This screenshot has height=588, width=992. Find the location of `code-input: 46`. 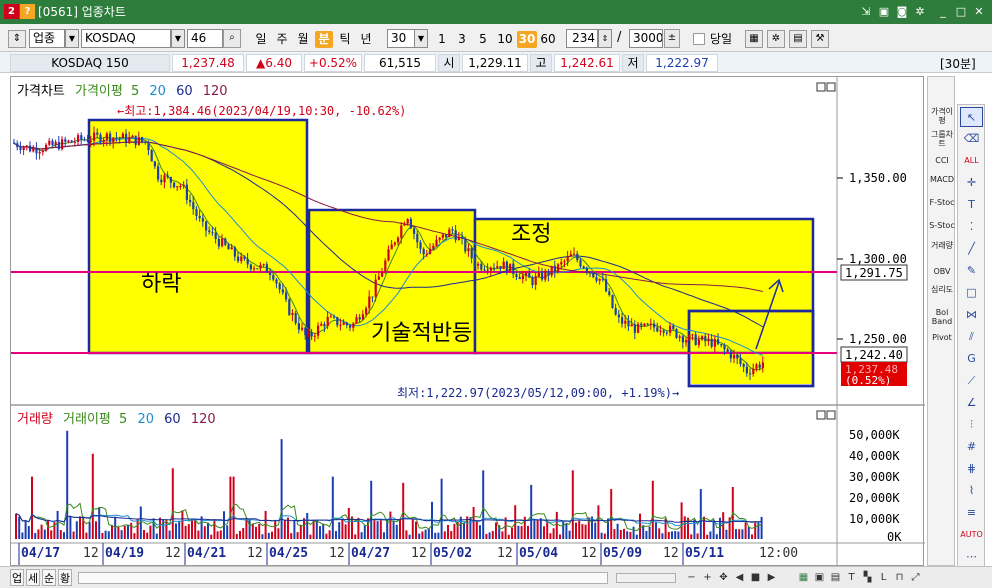

code-input: 46 is located at coordinates (205, 38).